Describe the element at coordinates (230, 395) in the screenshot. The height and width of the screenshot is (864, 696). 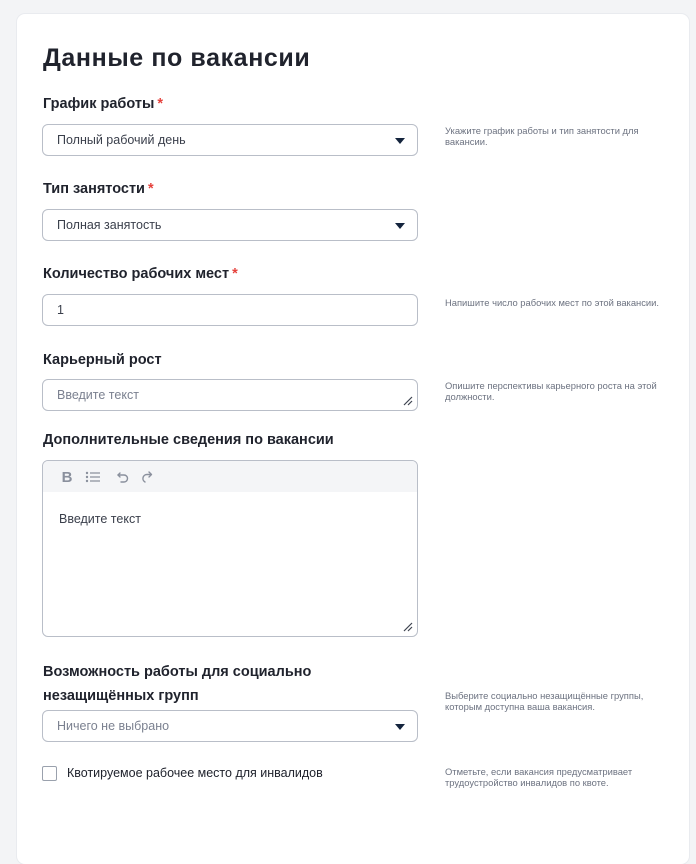
I see `career-textarea: Введите текст` at that location.